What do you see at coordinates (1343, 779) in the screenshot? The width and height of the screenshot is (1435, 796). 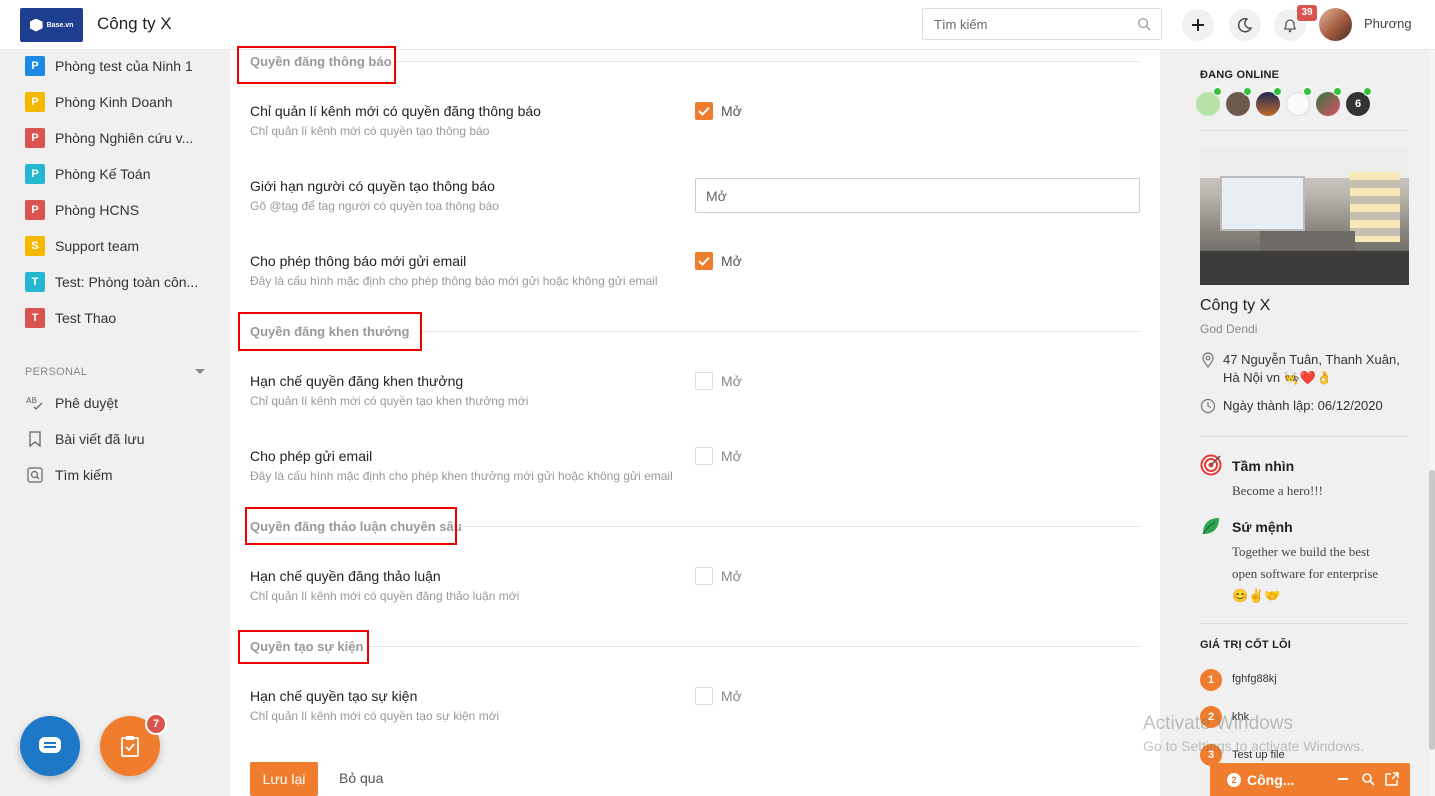 I see `minimize-icon` at bounding box center [1343, 779].